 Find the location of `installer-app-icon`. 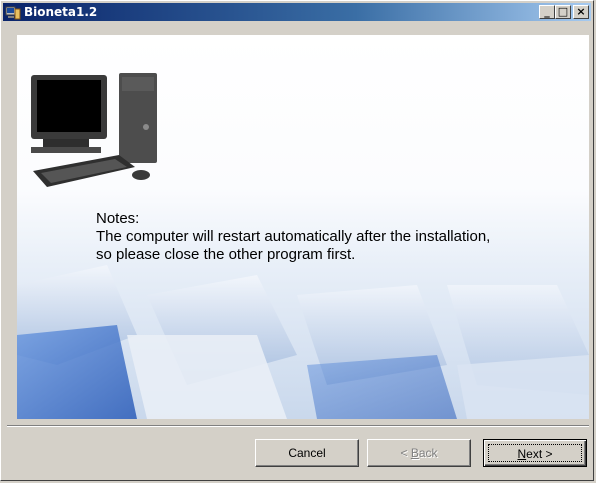

installer-app-icon is located at coordinates (13, 13).